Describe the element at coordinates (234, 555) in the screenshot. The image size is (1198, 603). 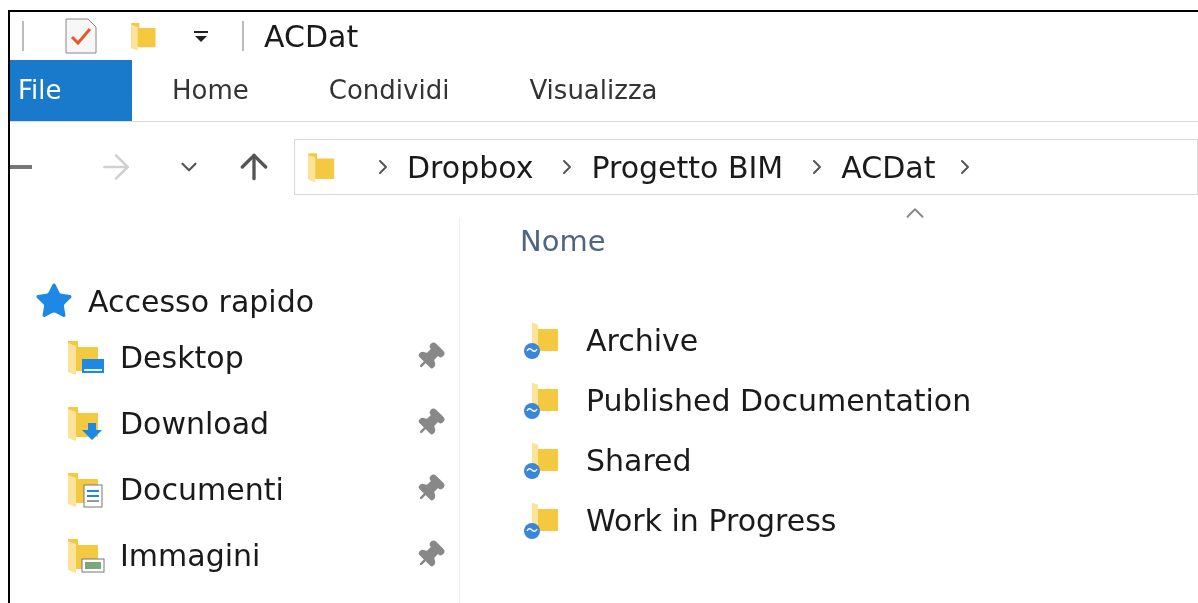
I see `nav-item: Immagini` at that location.